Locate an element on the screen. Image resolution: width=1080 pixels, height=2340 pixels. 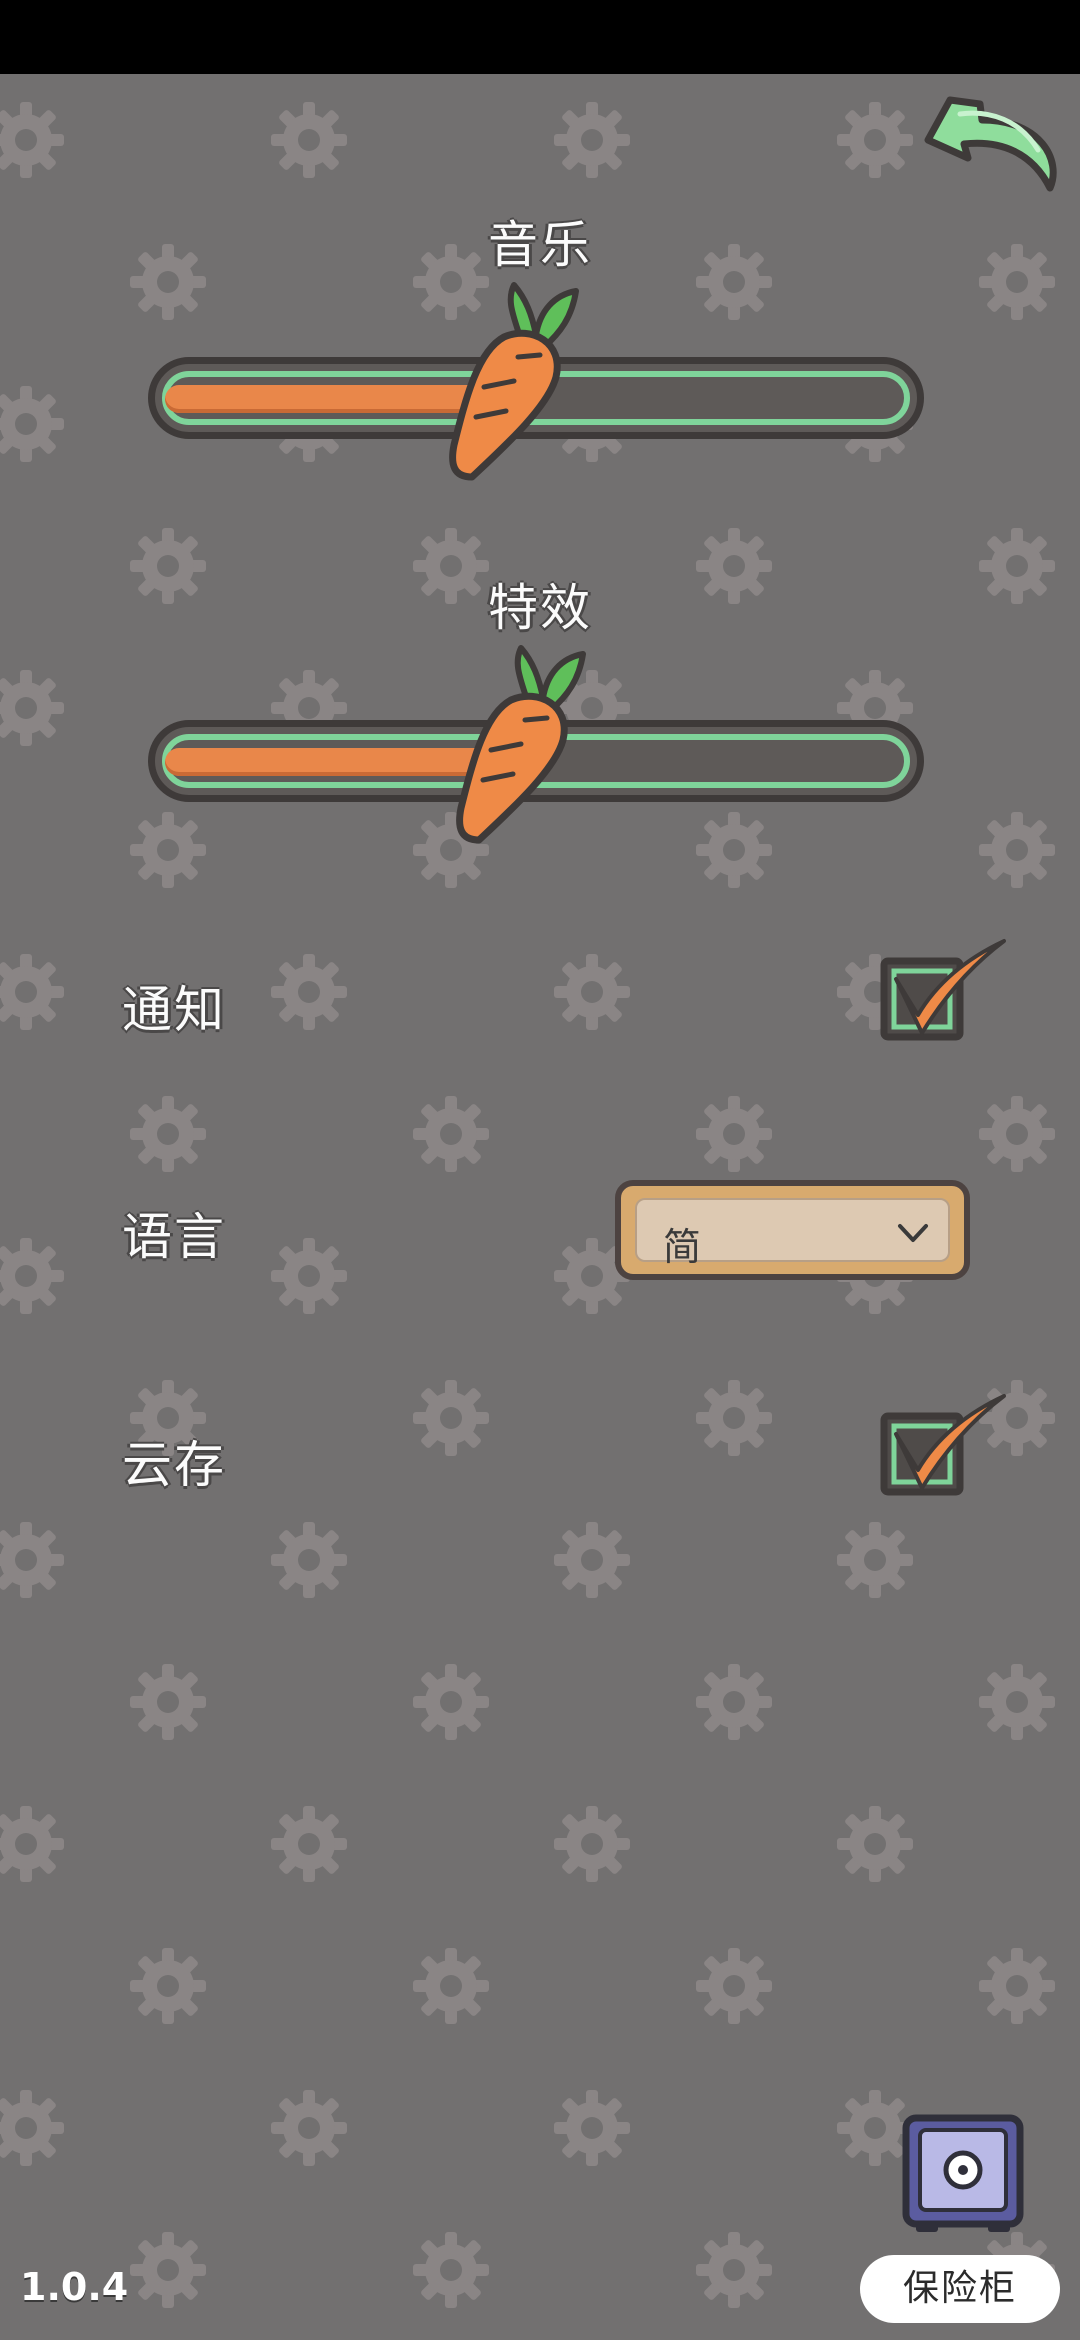
music-slider is located at coordinates (538, 381).